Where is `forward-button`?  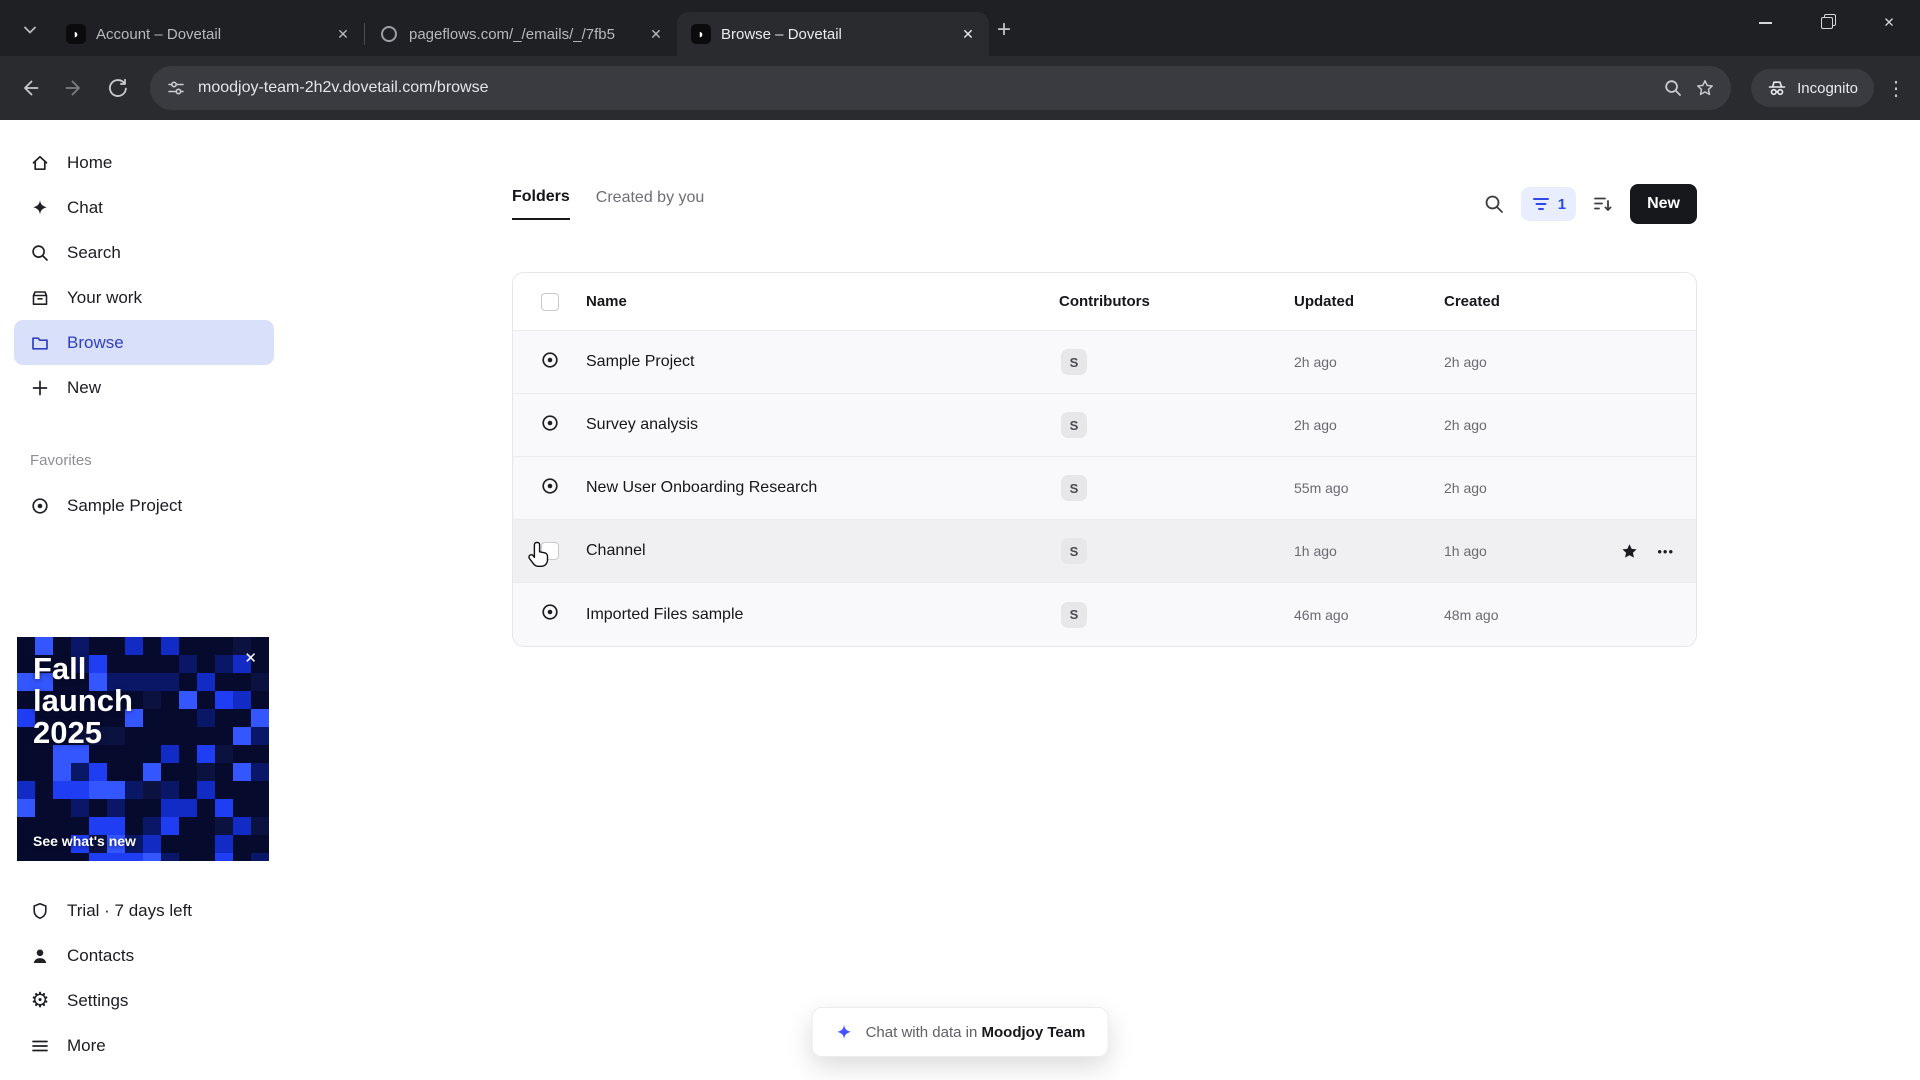
forward-button is located at coordinates (74, 88).